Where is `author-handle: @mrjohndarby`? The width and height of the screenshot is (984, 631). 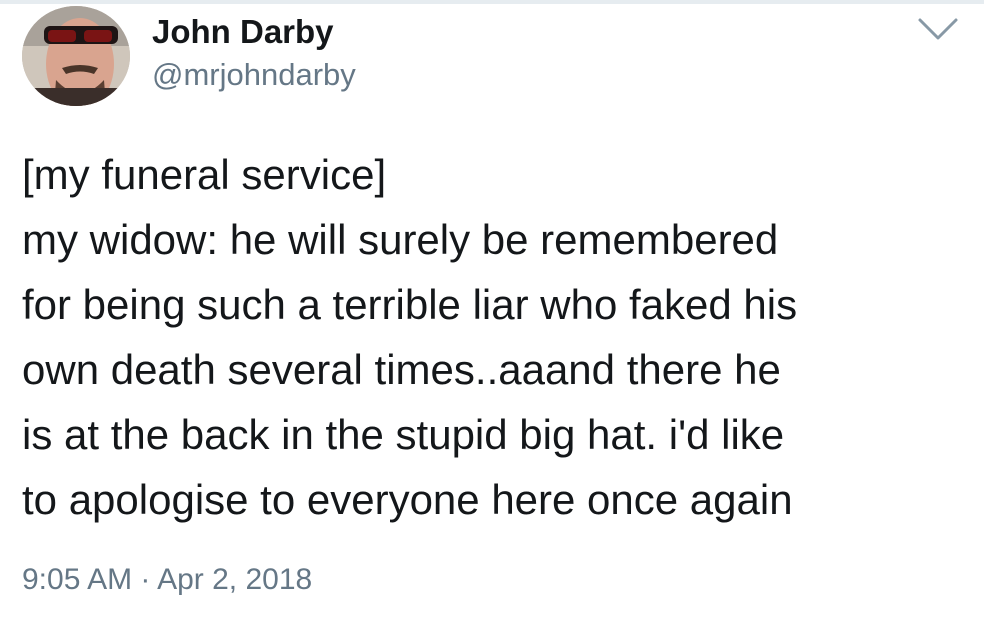 author-handle: @mrjohndarby is located at coordinates (254, 75).